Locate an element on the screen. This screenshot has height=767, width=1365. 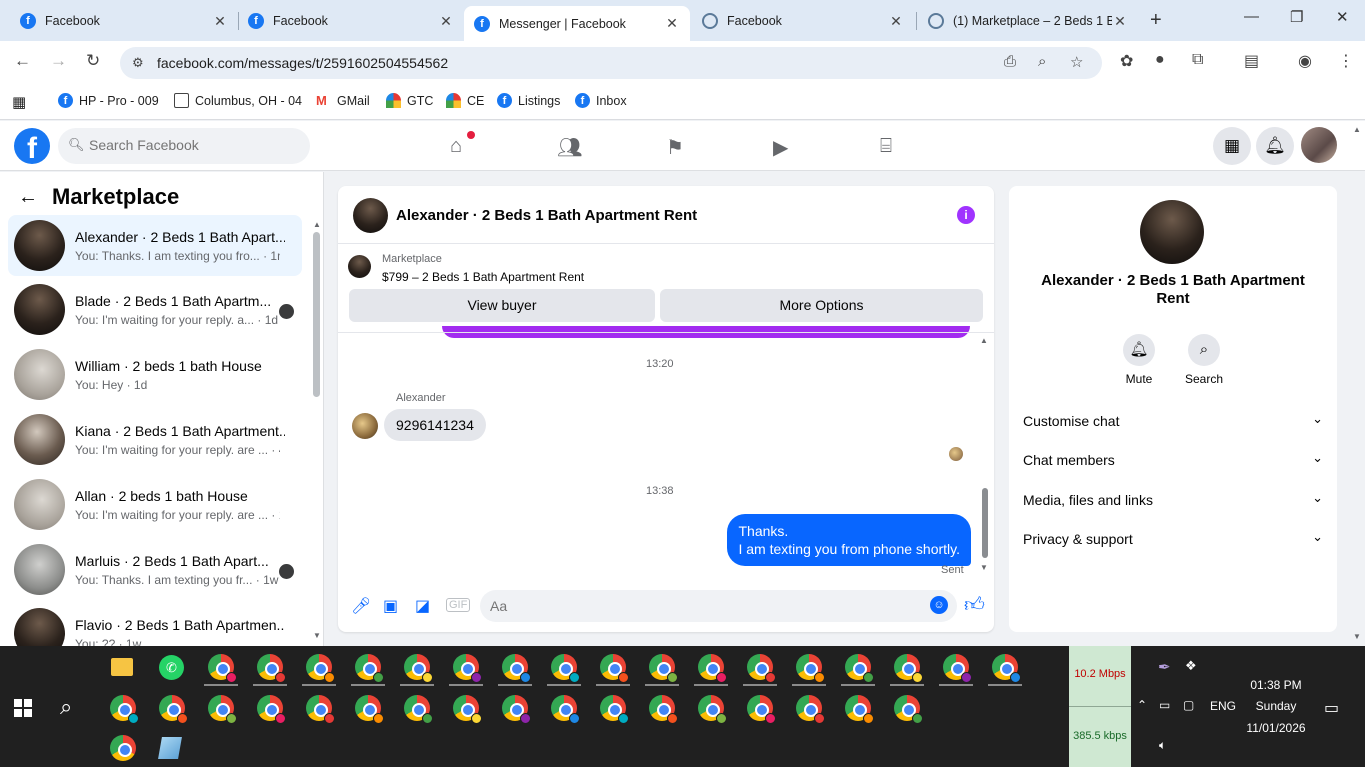
menu-grid-icon: ▦ is located at coordinates (1232, 146).